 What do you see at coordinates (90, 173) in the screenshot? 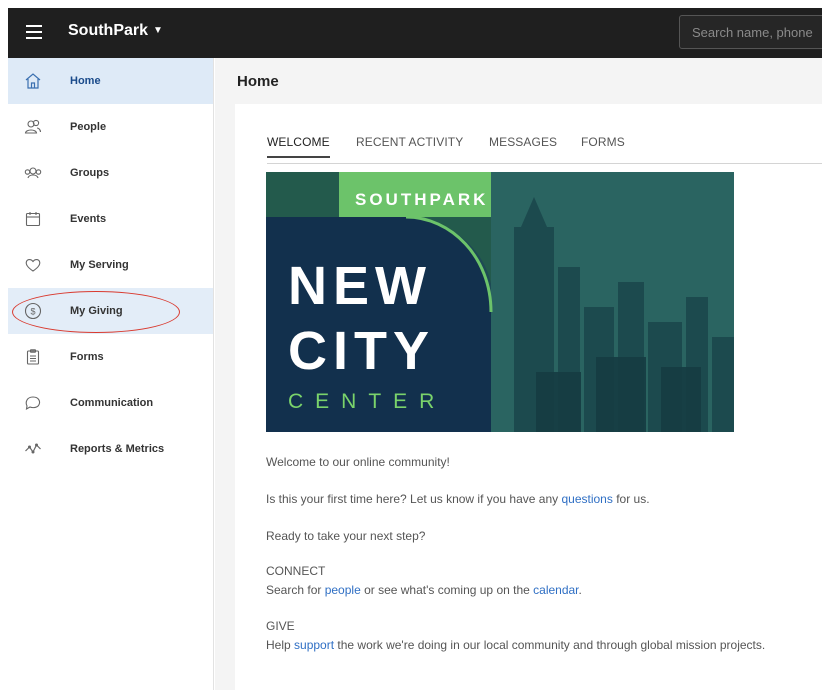
I see `sidebar-item-label: Groups` at bounding box center [90, 173].